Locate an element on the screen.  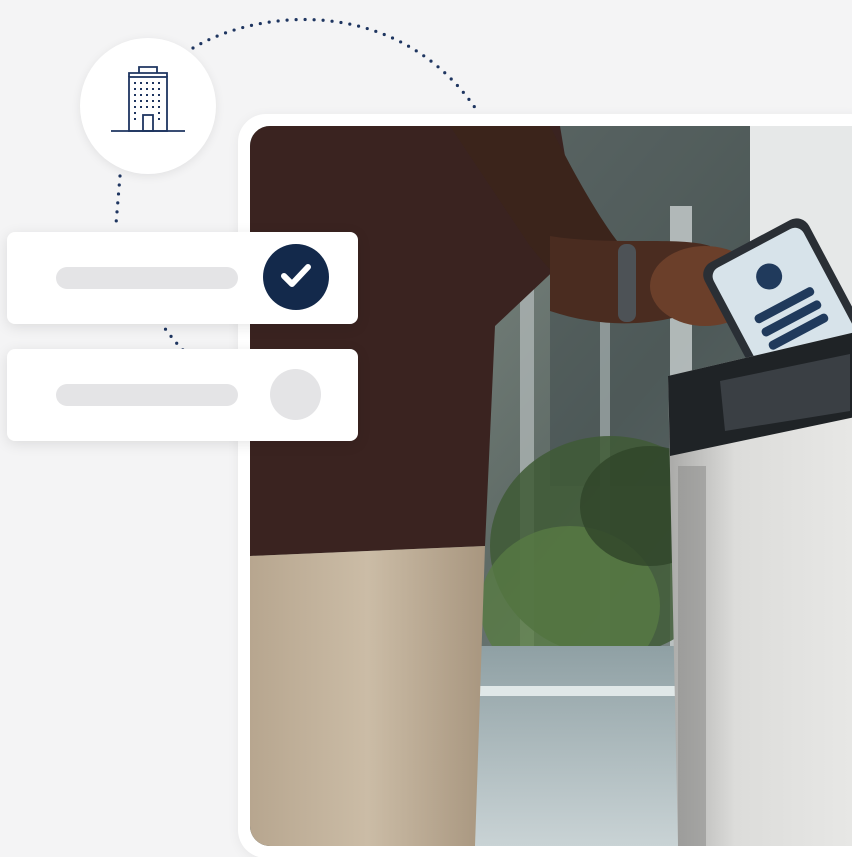
checkmark-icon is located at coordinates (296, 277).